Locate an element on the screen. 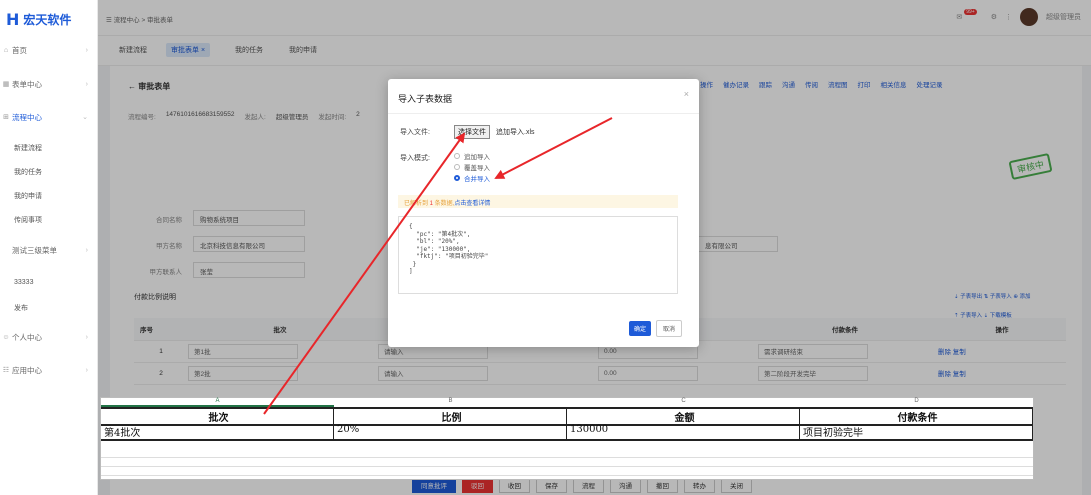 This screenshot has height=495, width=1091. user-icon: ☺ is located at coordinates (6, 337).